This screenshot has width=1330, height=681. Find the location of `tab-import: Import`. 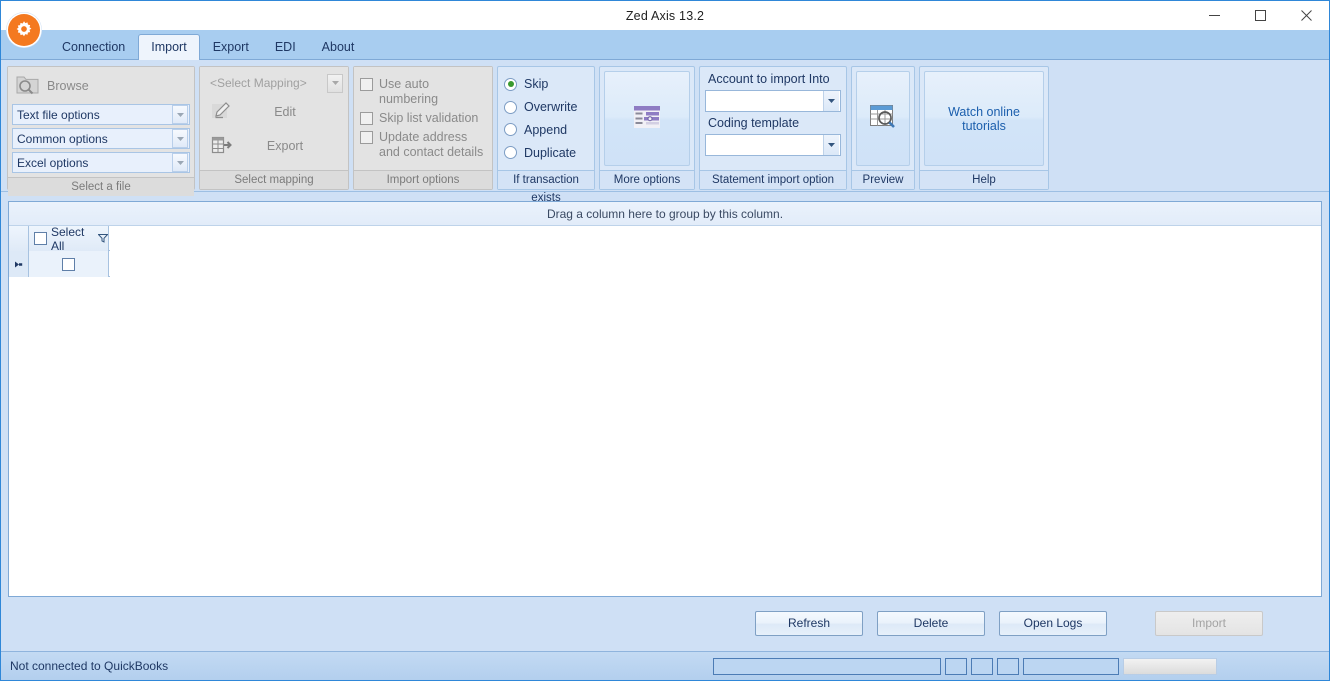

tab-import: Import is located at coordinates (169, 47).